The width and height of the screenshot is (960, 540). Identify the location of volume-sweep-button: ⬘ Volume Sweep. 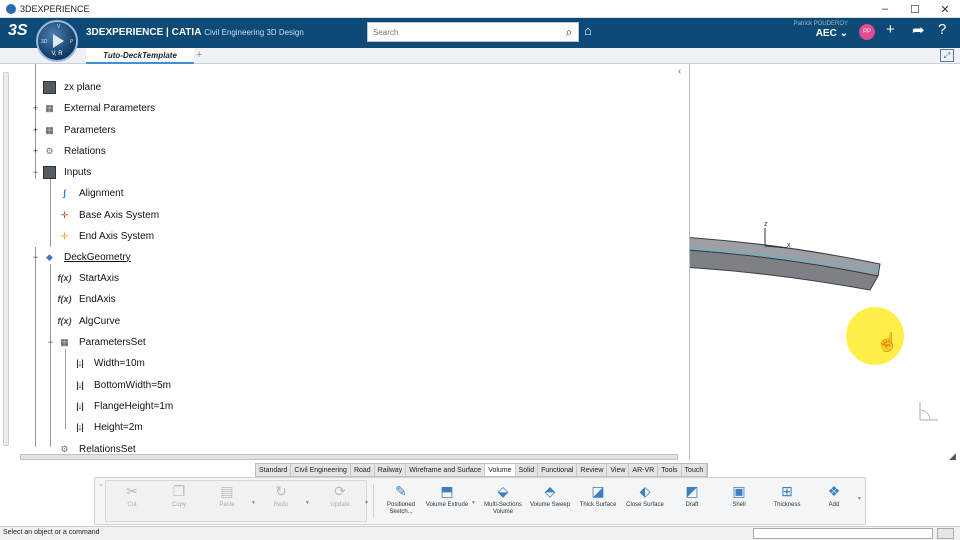
(550, 503).